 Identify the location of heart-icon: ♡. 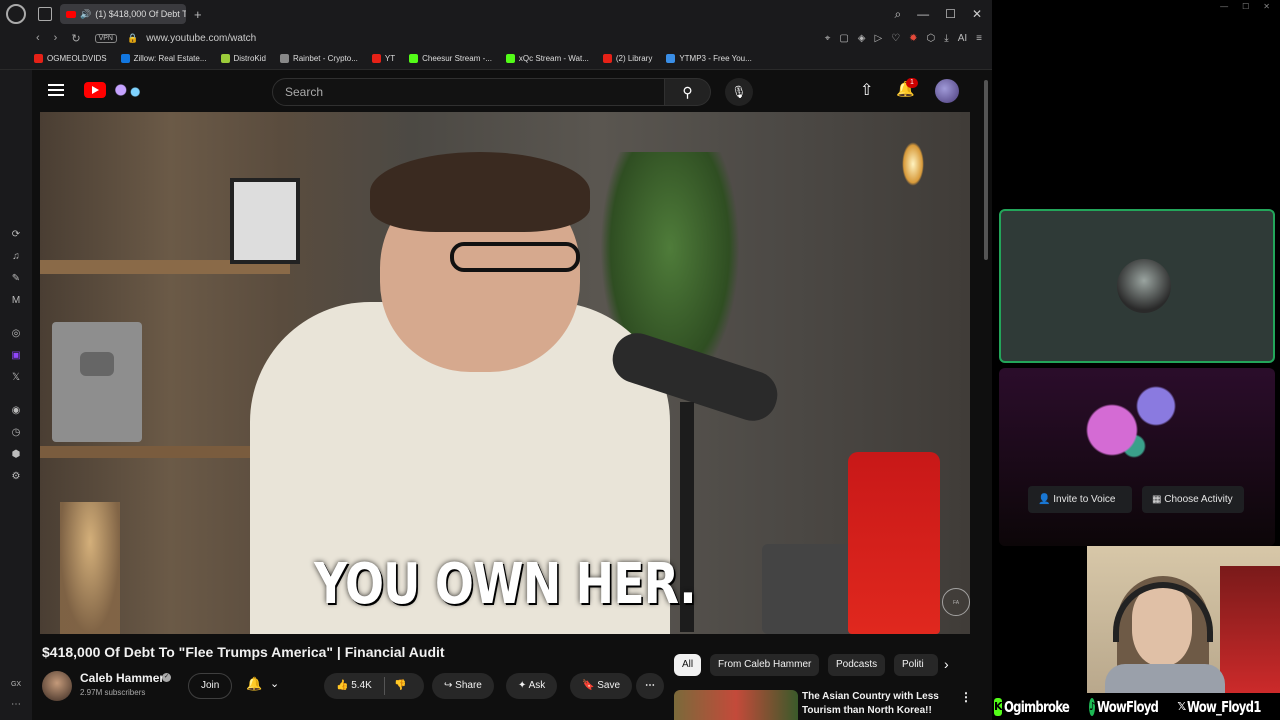
(895, 38).